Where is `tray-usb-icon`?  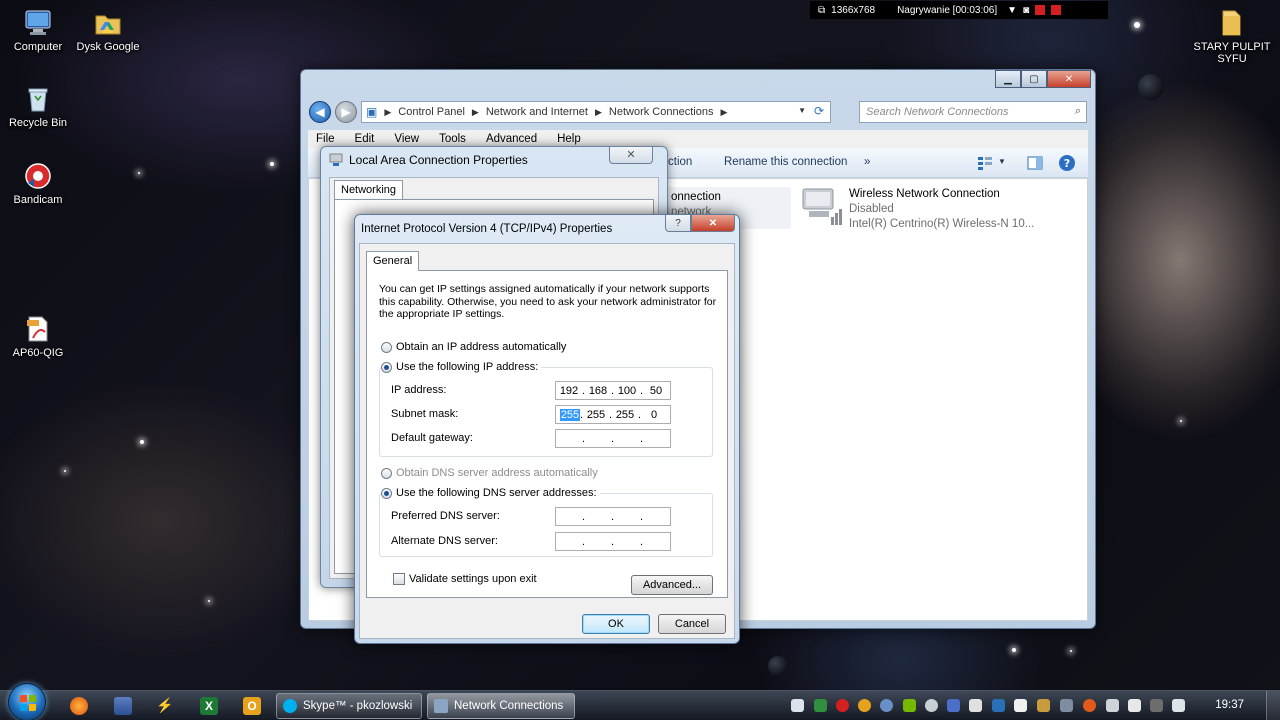
tray-usb-icon is located at coordinates (975, 705).